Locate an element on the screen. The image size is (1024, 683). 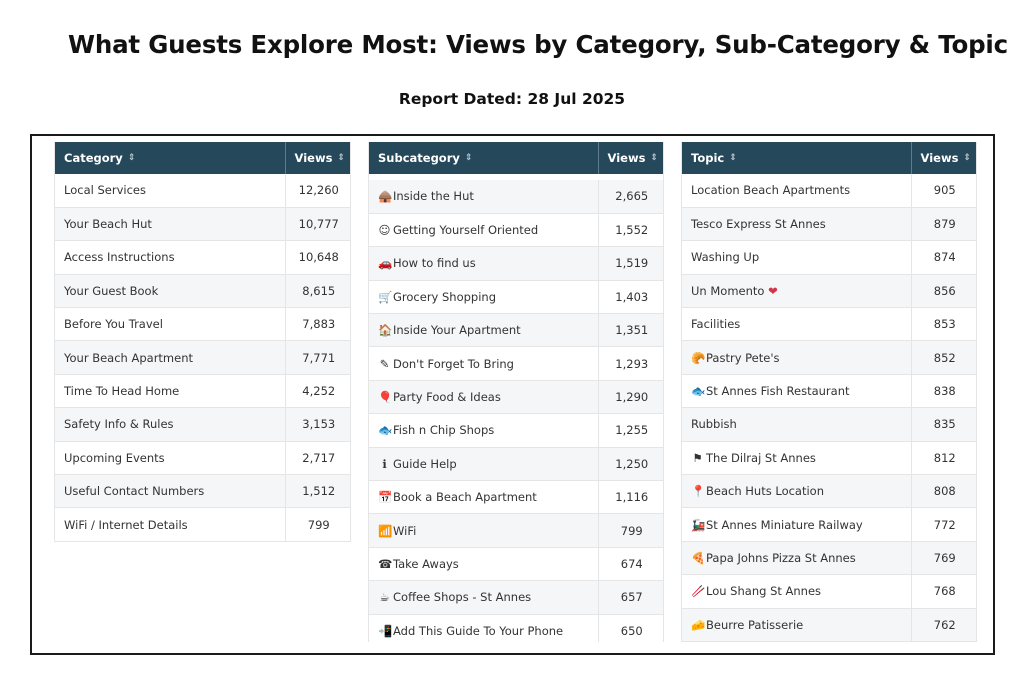
table-row: Access Instructions 10,648 is located at coordinates (202, 257).